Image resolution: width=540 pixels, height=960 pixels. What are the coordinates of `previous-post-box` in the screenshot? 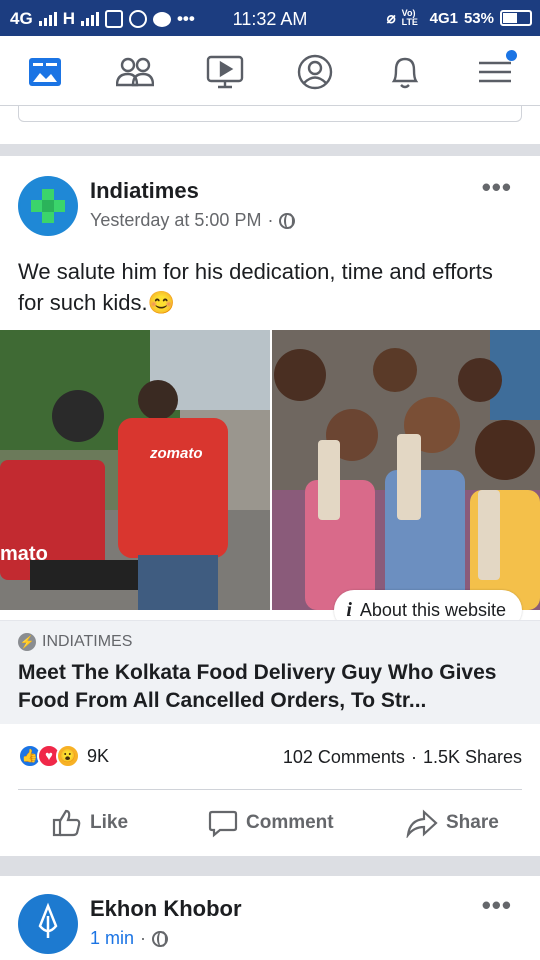 It's located at (270, 114).